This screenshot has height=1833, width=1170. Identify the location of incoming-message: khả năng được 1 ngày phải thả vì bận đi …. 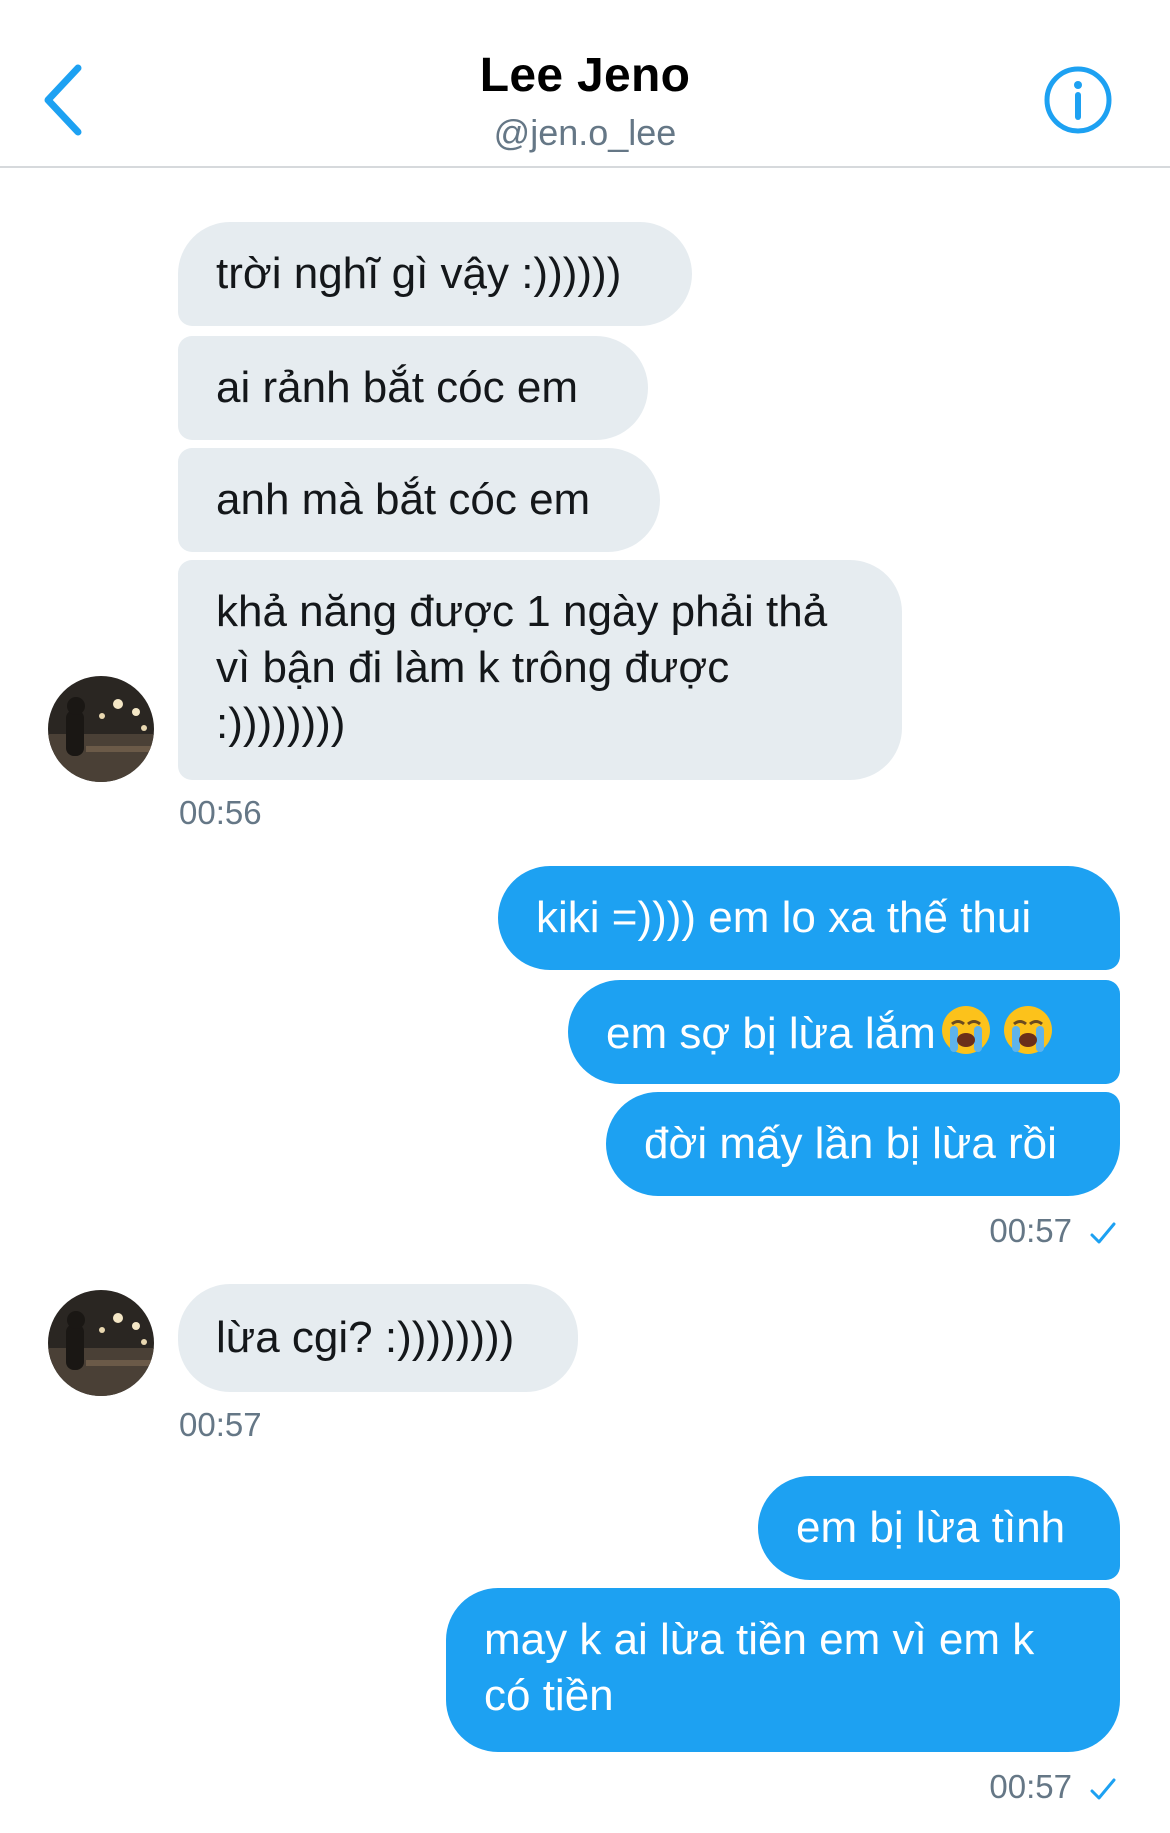
(540, 670).